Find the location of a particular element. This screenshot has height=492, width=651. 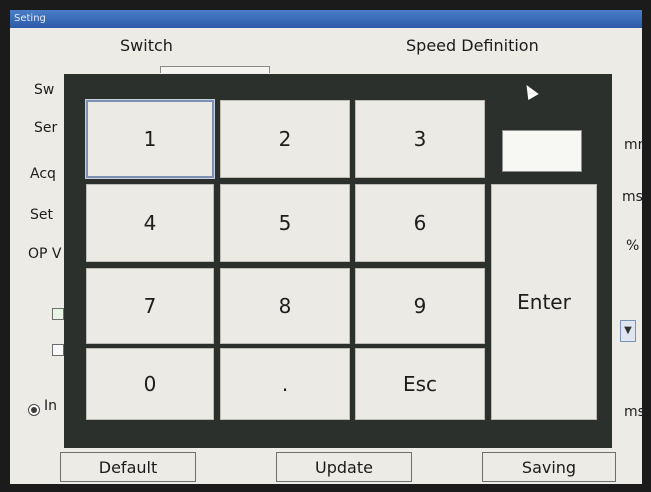

key-9: 9 is located at coordinates (420, 306).